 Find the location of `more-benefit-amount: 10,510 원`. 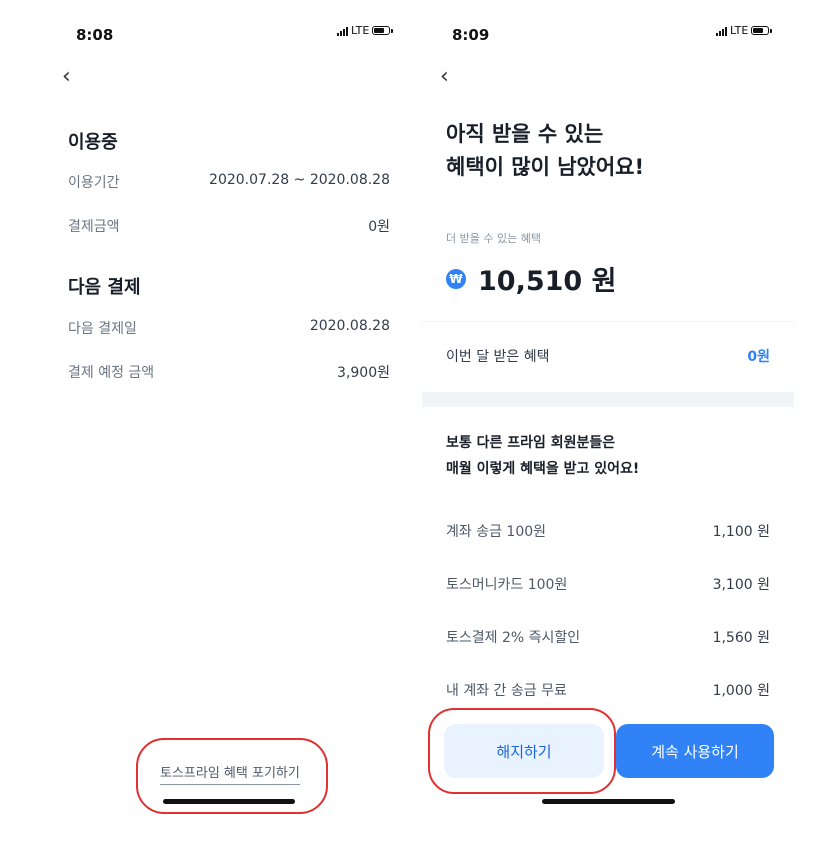

more-benefit-amount: 10,510 원 is located at coordinates (547, 281).